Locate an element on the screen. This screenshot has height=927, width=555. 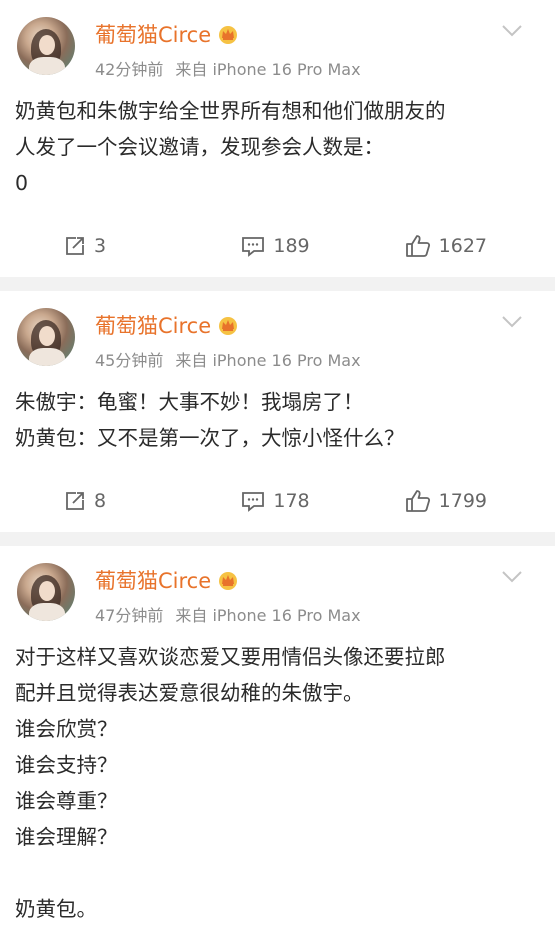
like-count: 1627 is located at coordinates (462, 246).